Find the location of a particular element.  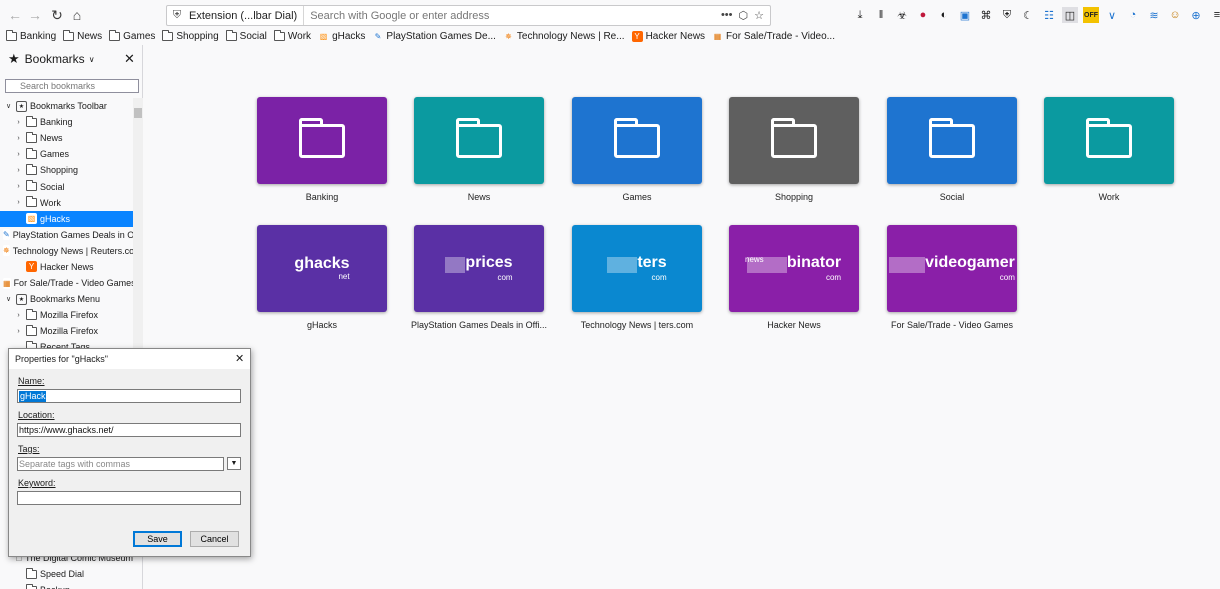

tree-item: › Banking is located at coordinates (66, 122).